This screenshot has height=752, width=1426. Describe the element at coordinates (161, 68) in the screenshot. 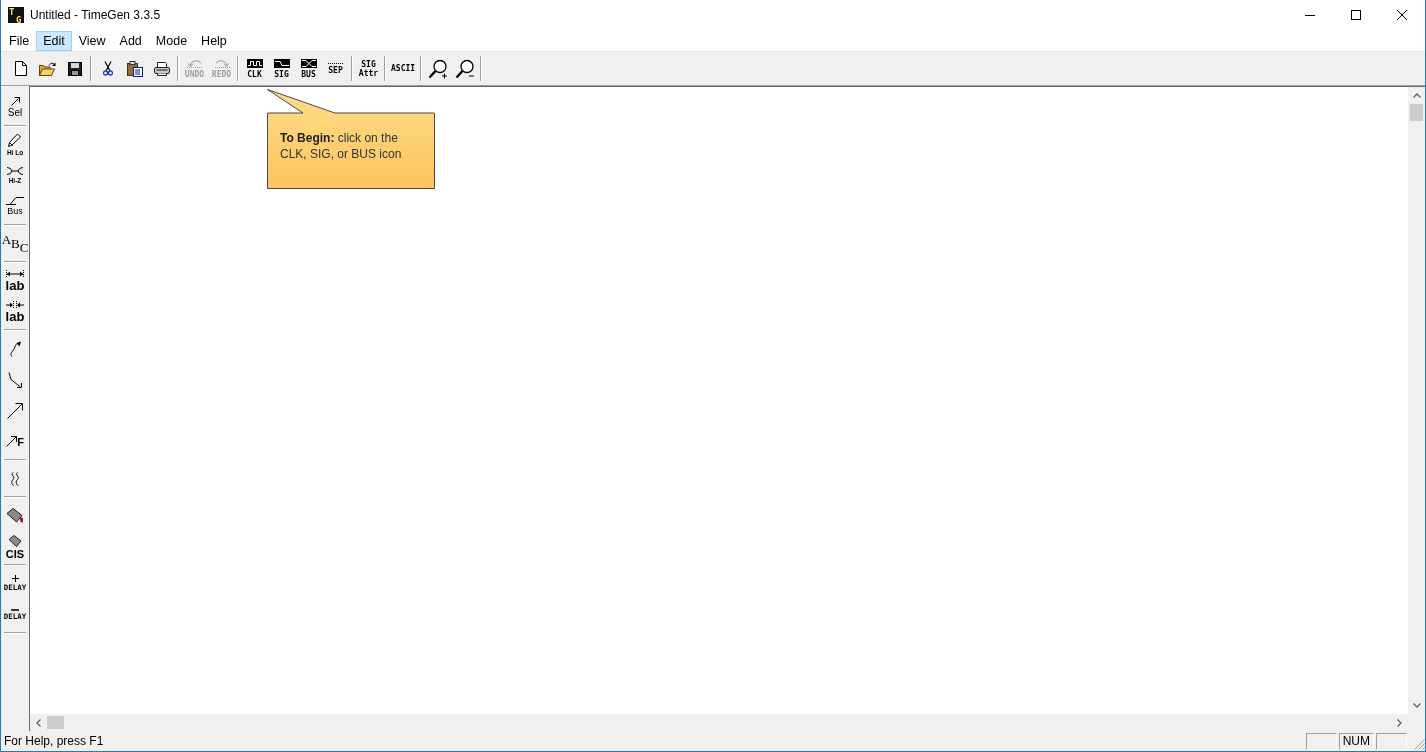

I see `printer-icon` at that location.